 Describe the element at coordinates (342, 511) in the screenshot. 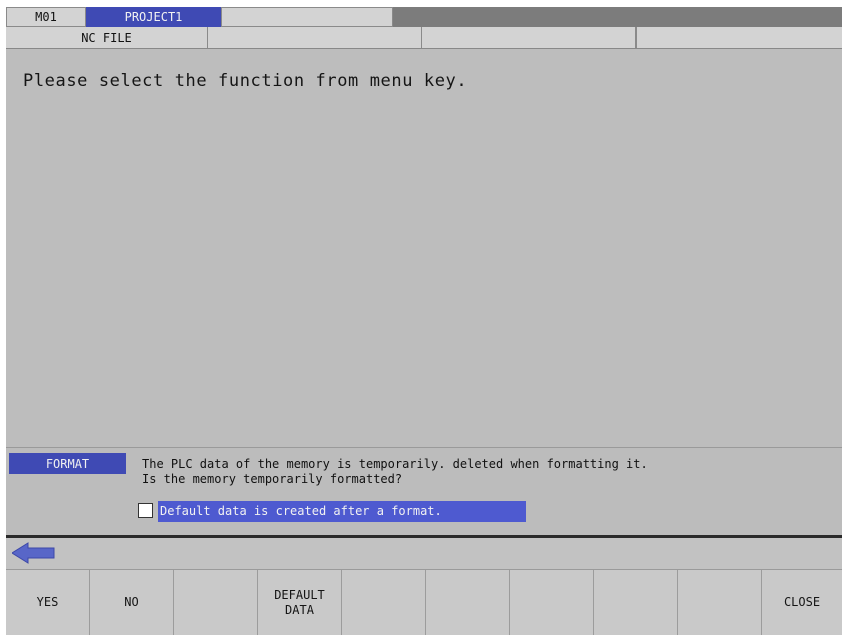

I see `default-data-option-label: Default data is created after a format.` at that location.